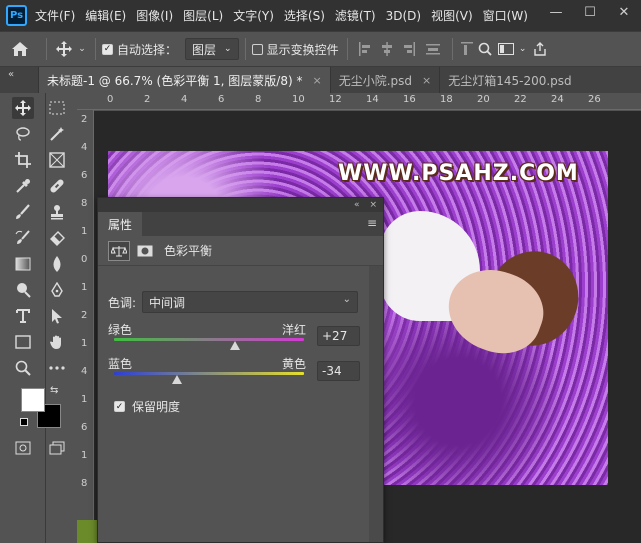  What do you see at coordinates (119, 250) in the screenshot?
I see `color-balance-icon` at bounding box center [119, 250].